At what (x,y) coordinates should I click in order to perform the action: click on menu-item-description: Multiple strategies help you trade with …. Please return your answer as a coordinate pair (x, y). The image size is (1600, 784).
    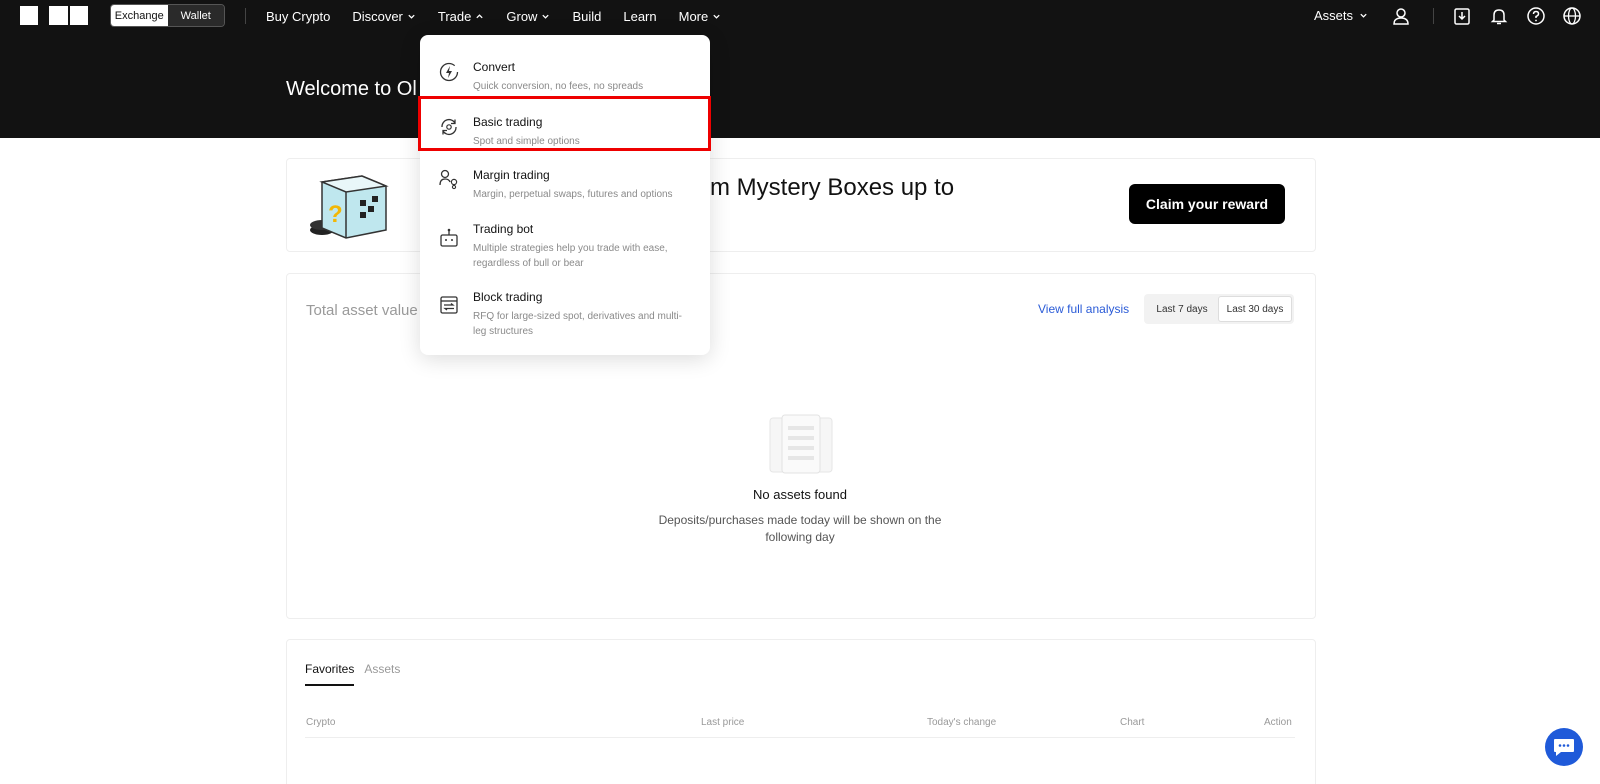
    Looking at the image, I should click on (570, 256).